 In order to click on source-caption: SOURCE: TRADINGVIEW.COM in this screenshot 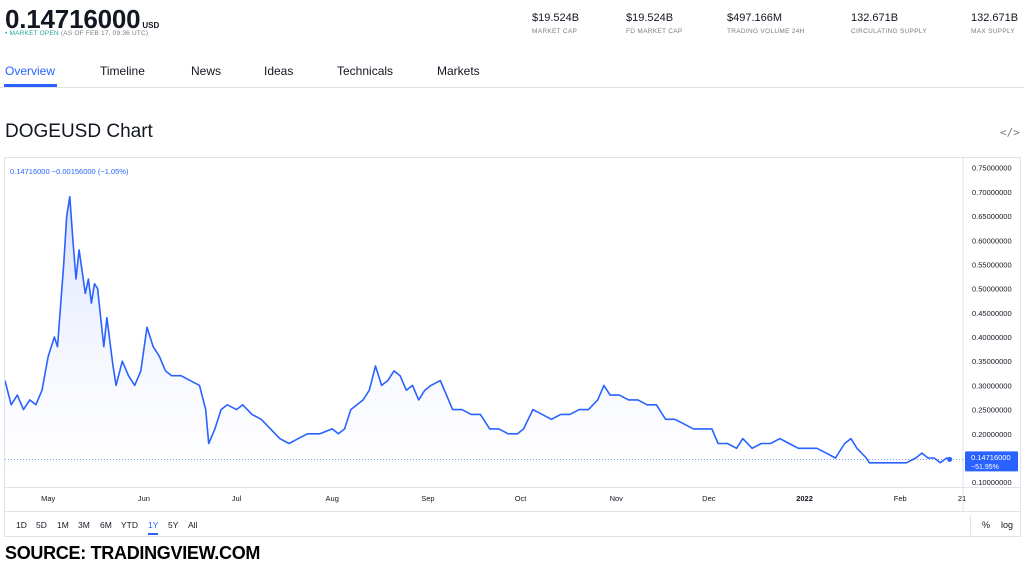, I will do `click(133, 553)`.